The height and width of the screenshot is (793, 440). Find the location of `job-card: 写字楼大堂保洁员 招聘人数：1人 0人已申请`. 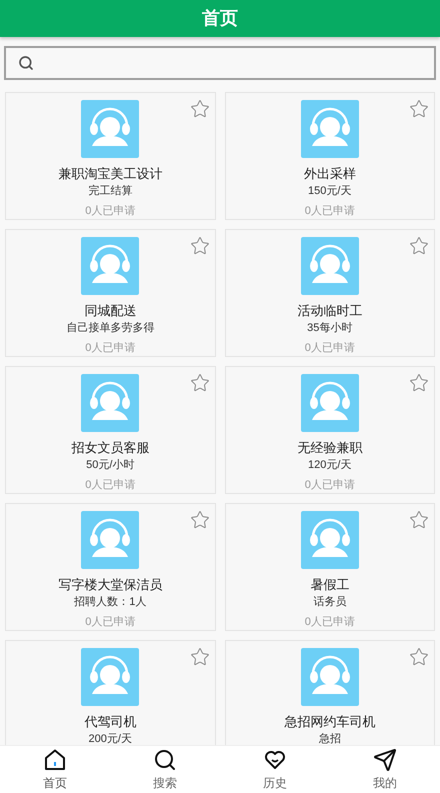

job-card: 写字楼大堂保洁员 招聘人数：1人 0人已申请 is located at coordinates (110, 567).